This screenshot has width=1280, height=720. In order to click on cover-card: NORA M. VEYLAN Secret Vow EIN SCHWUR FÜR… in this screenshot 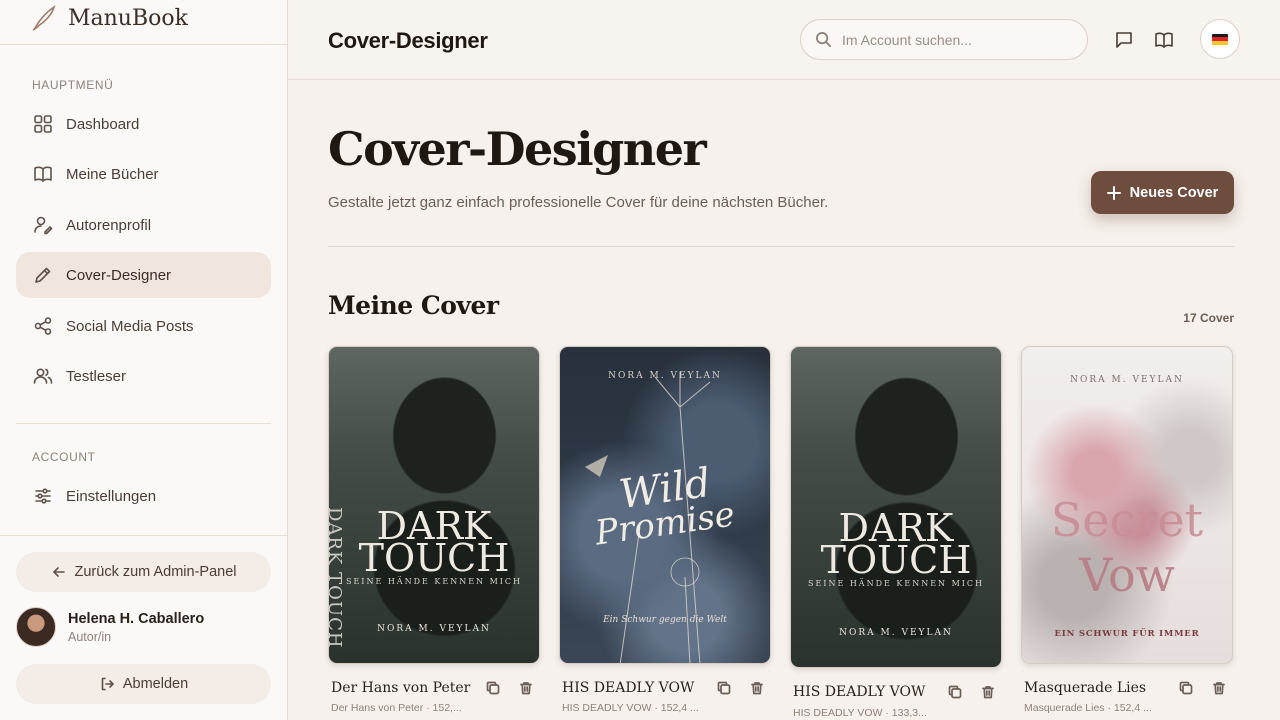, I will do `click(1127, 530)`.